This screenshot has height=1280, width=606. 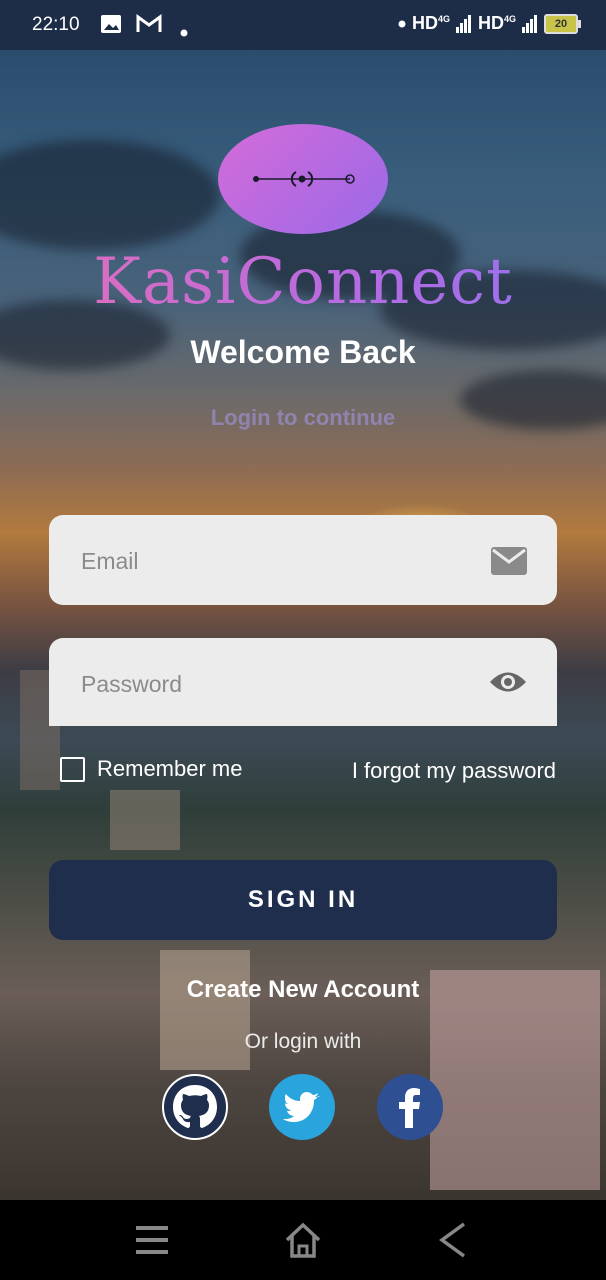 I want to click on home-icon, so click(x=303, y=1242).